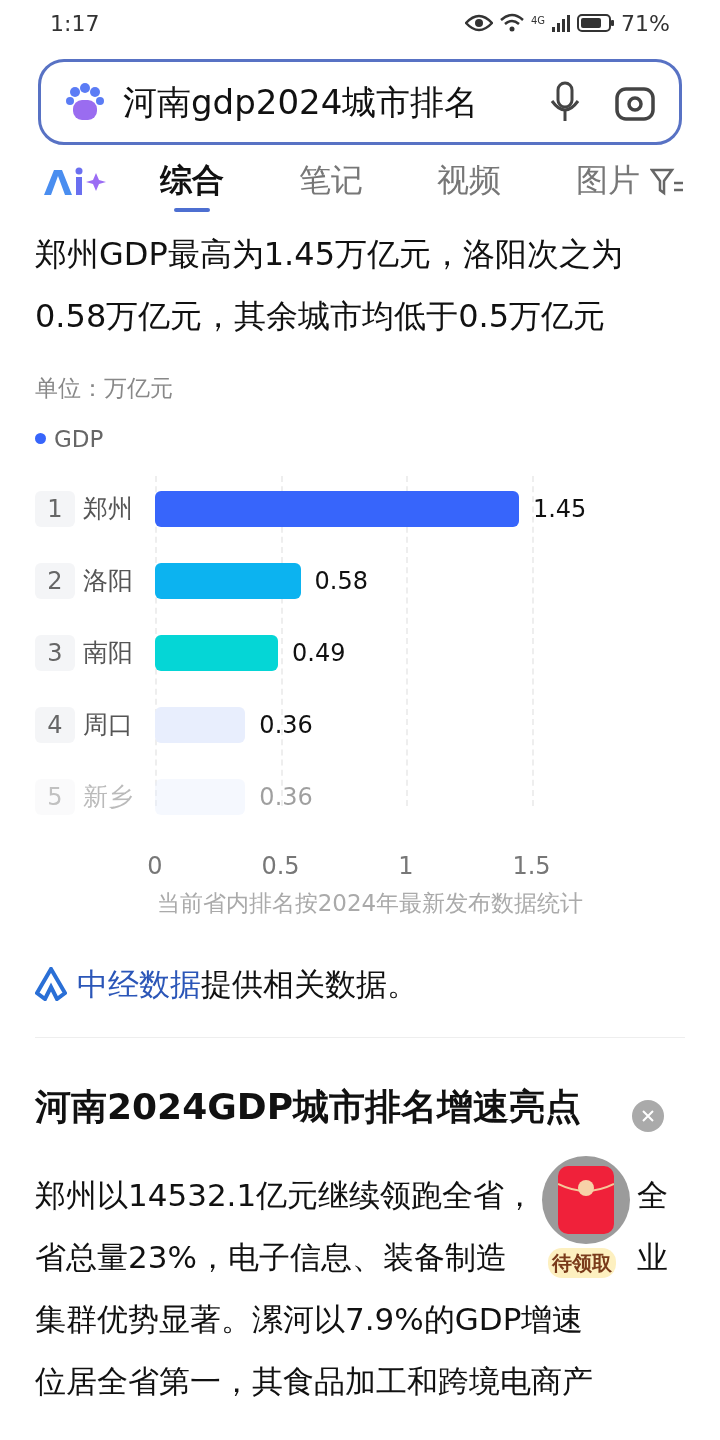 Image resolution: width=720 pixels, height=1440 pixels. Describe the element at coordinates (561, 23) in the screenshot. I see `signal-icon` at that location.